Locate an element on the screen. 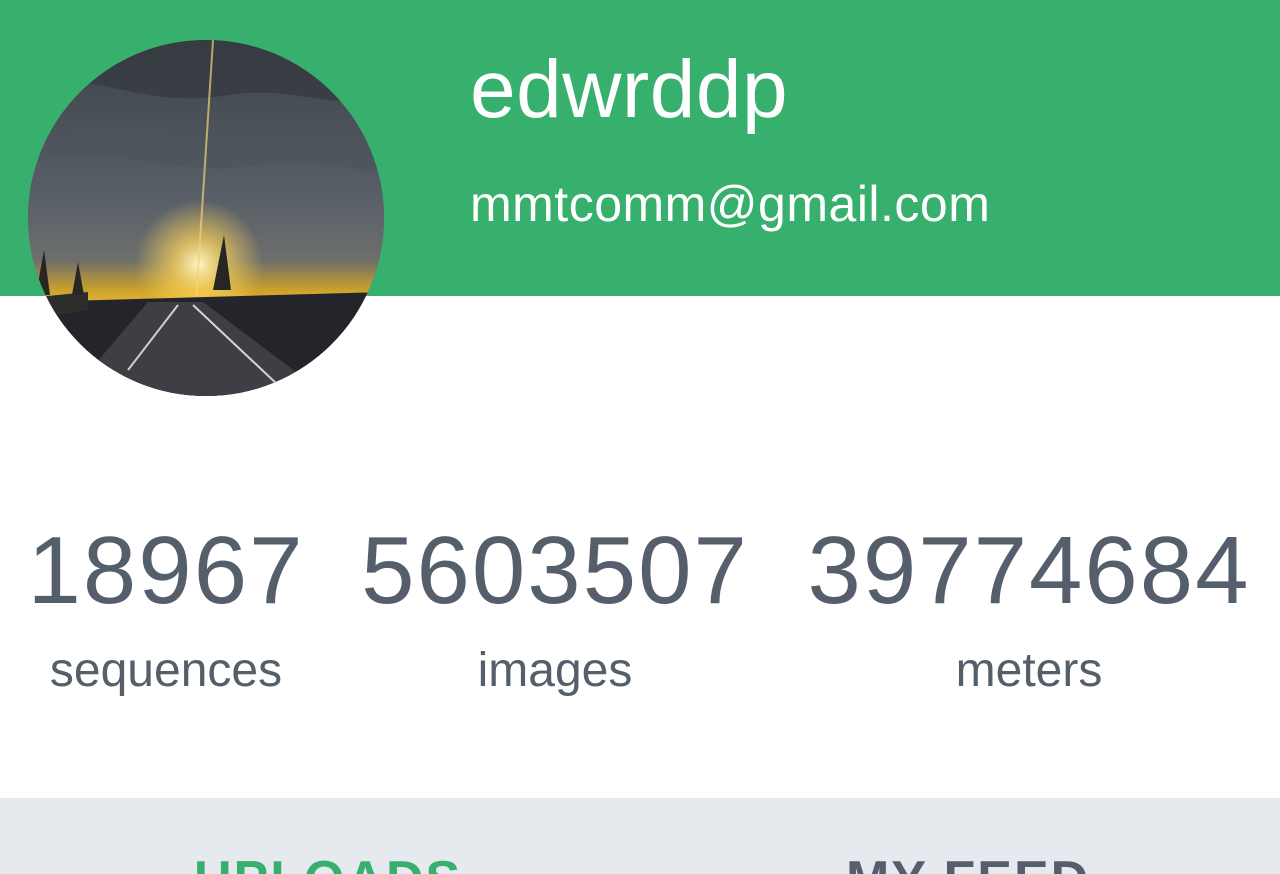 This screenshot has width=1280, height=874. tab-my-feed: MY FEED is located at coordinates (968, 862).